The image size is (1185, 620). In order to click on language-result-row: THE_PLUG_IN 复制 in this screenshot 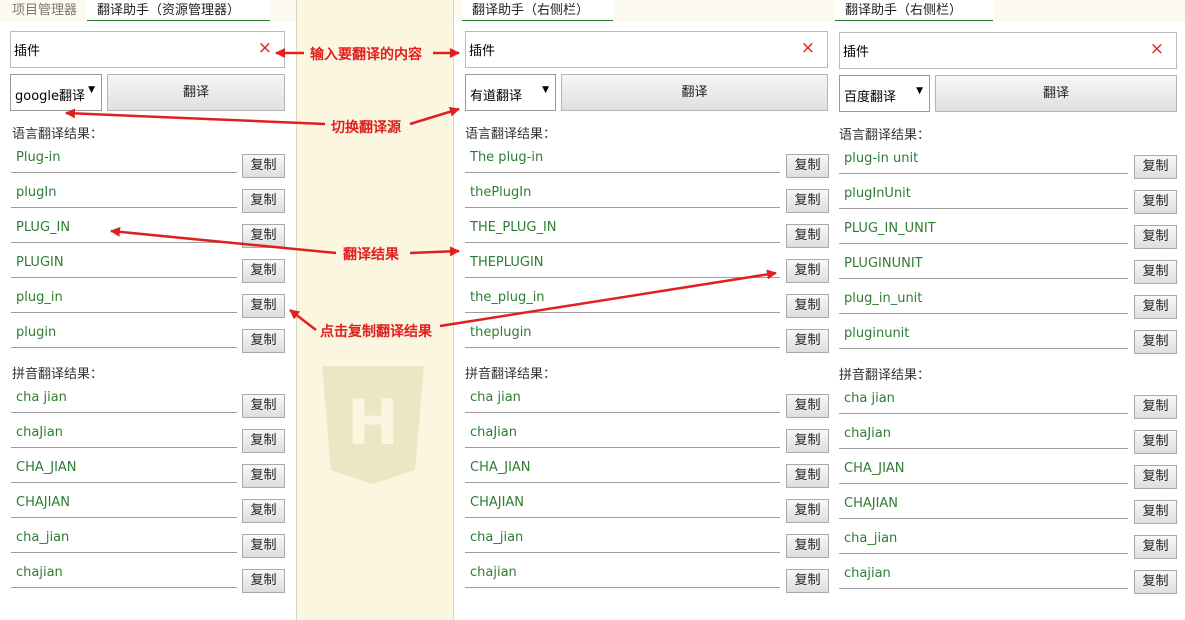, I will do `click(647, 232)`.